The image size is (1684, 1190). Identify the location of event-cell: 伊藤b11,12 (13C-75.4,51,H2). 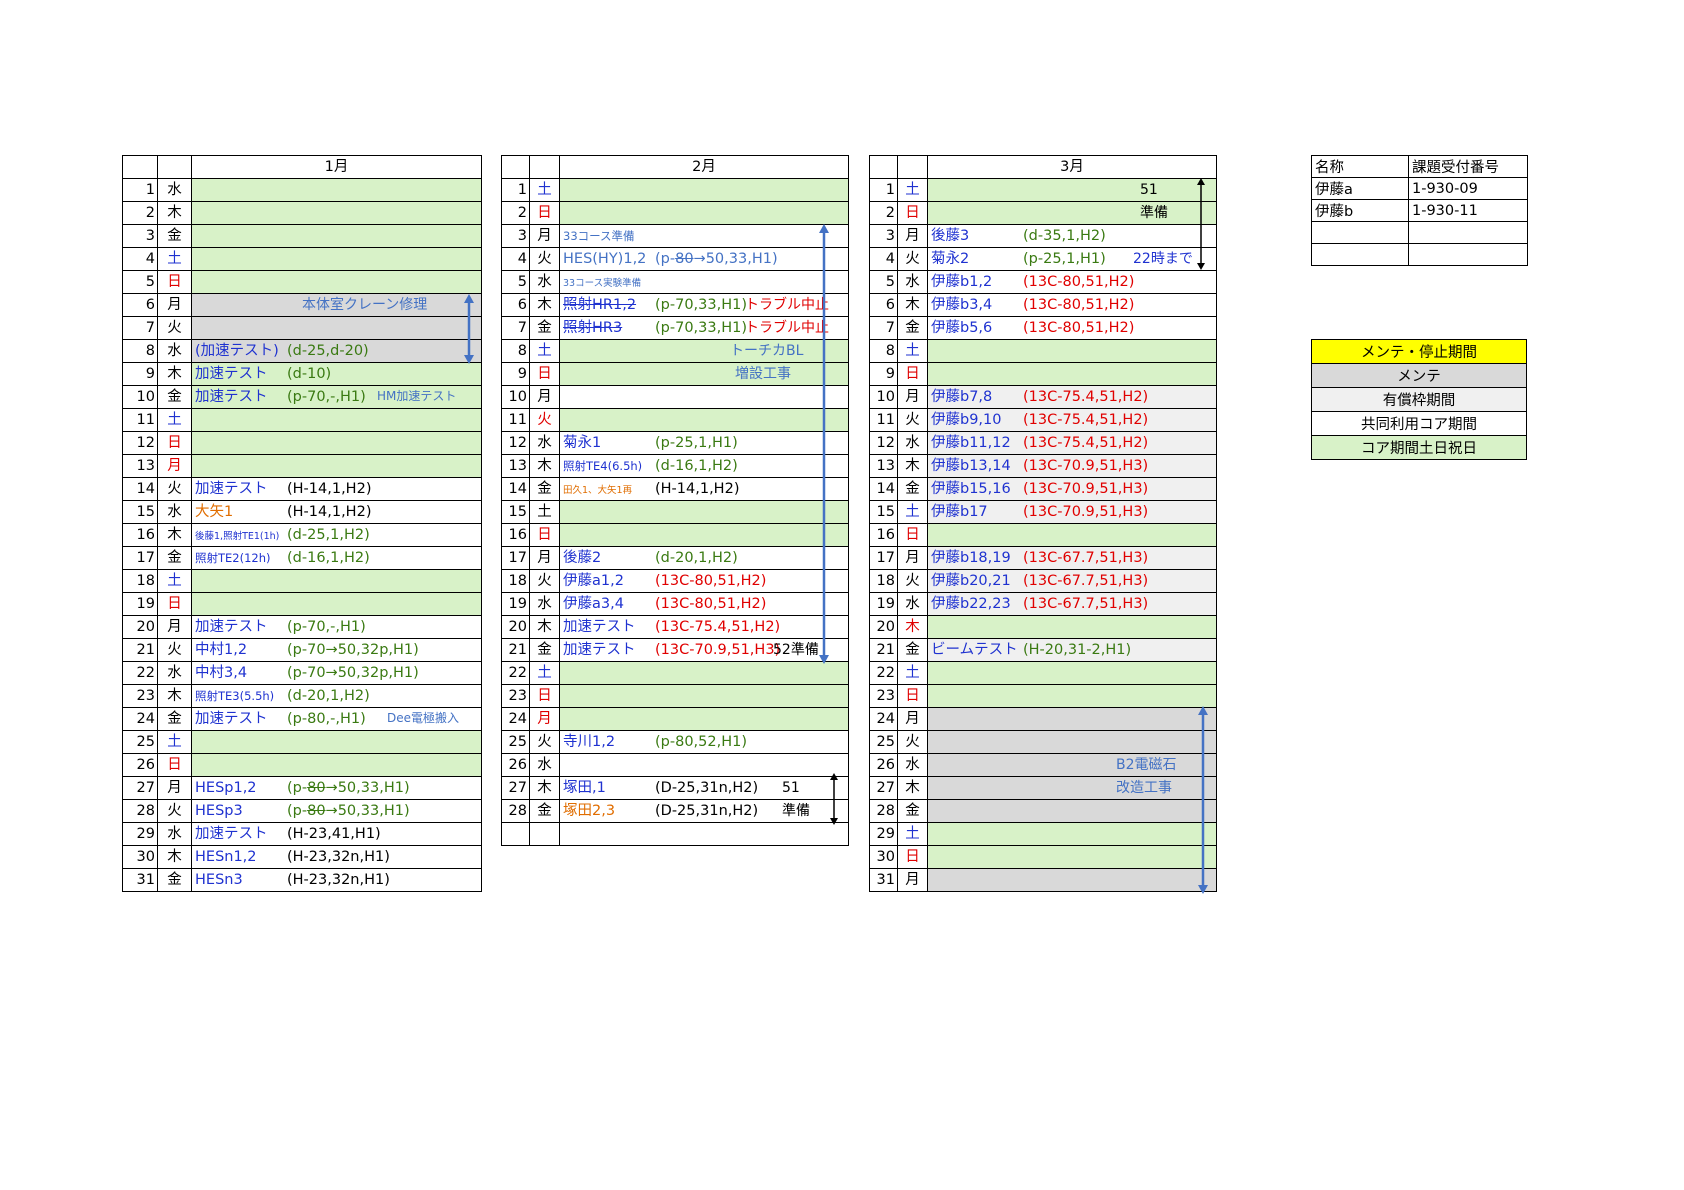
(1072, 443).